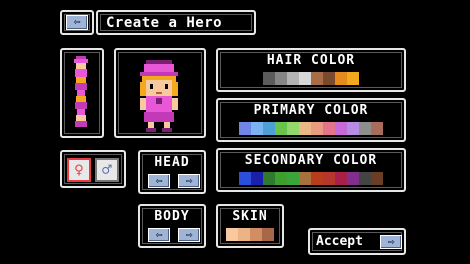  What do you see at coordinates (164, 23) in the screenshot?
I see `page-title: Create a Hero` at bounding box center [164, 23].